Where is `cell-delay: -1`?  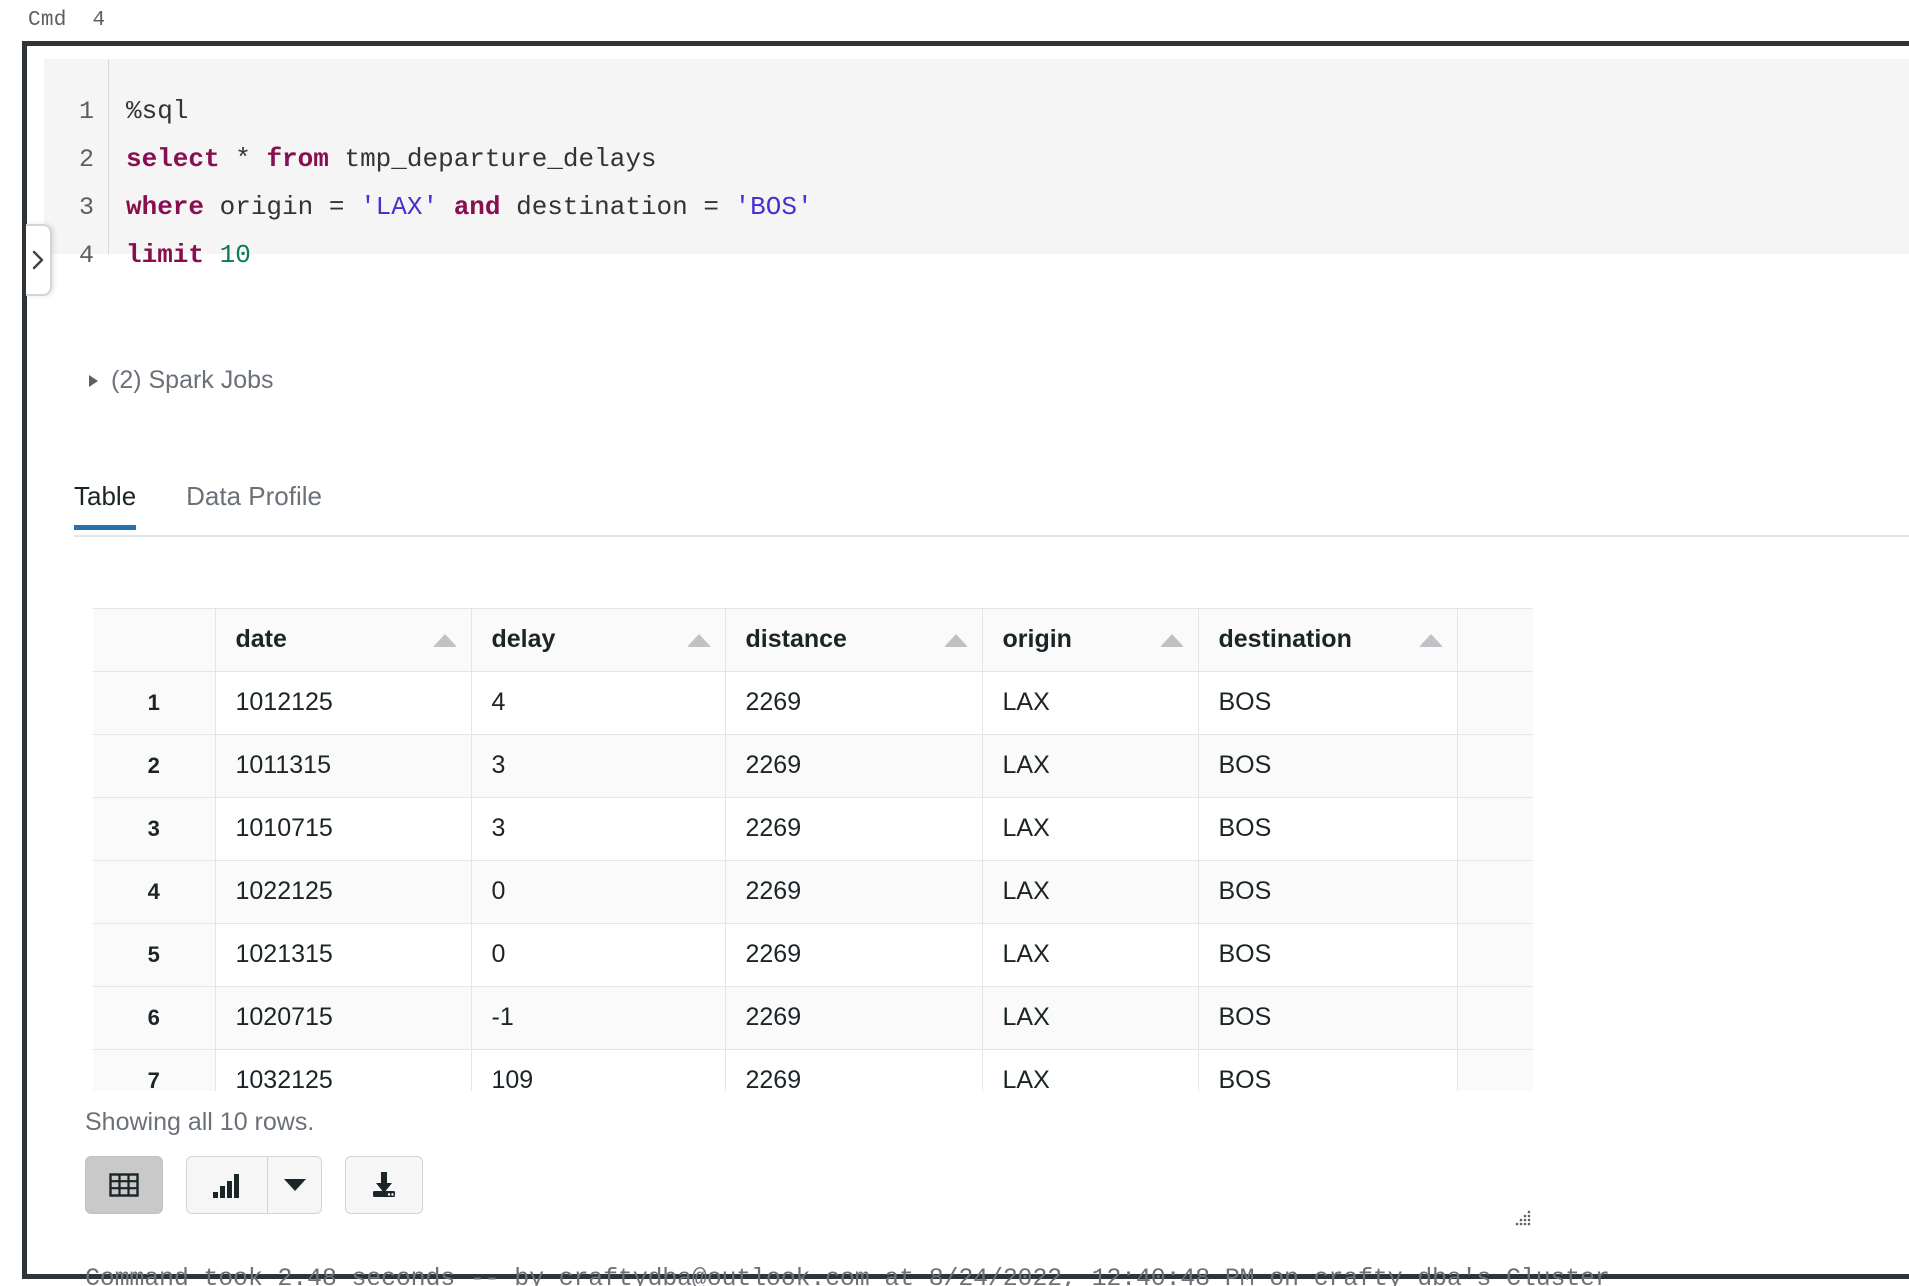 cell-delay: -1 is located at coordinates (598, 1018).